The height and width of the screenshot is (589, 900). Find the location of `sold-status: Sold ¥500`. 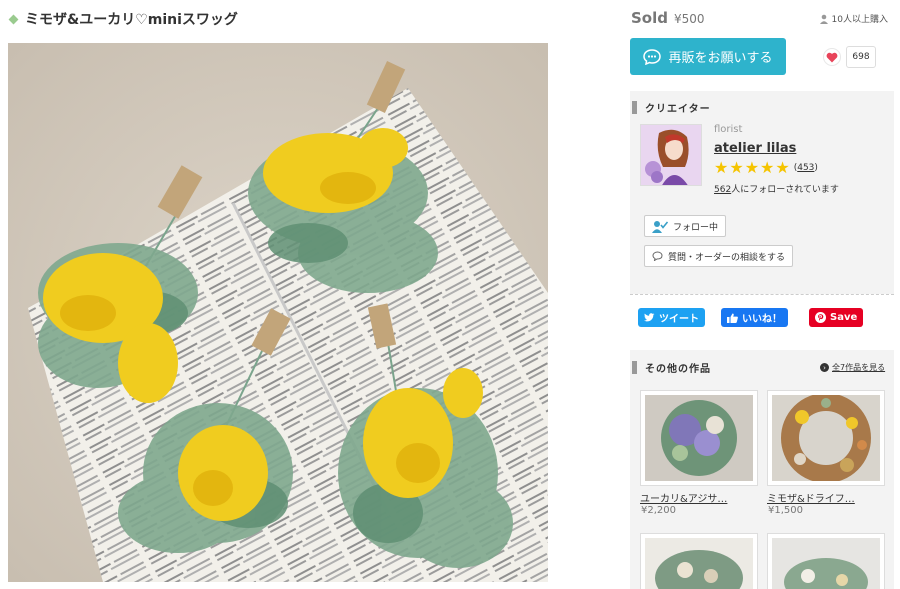

sold-status: Sold ¥500 is located at coordinates (668, 18).